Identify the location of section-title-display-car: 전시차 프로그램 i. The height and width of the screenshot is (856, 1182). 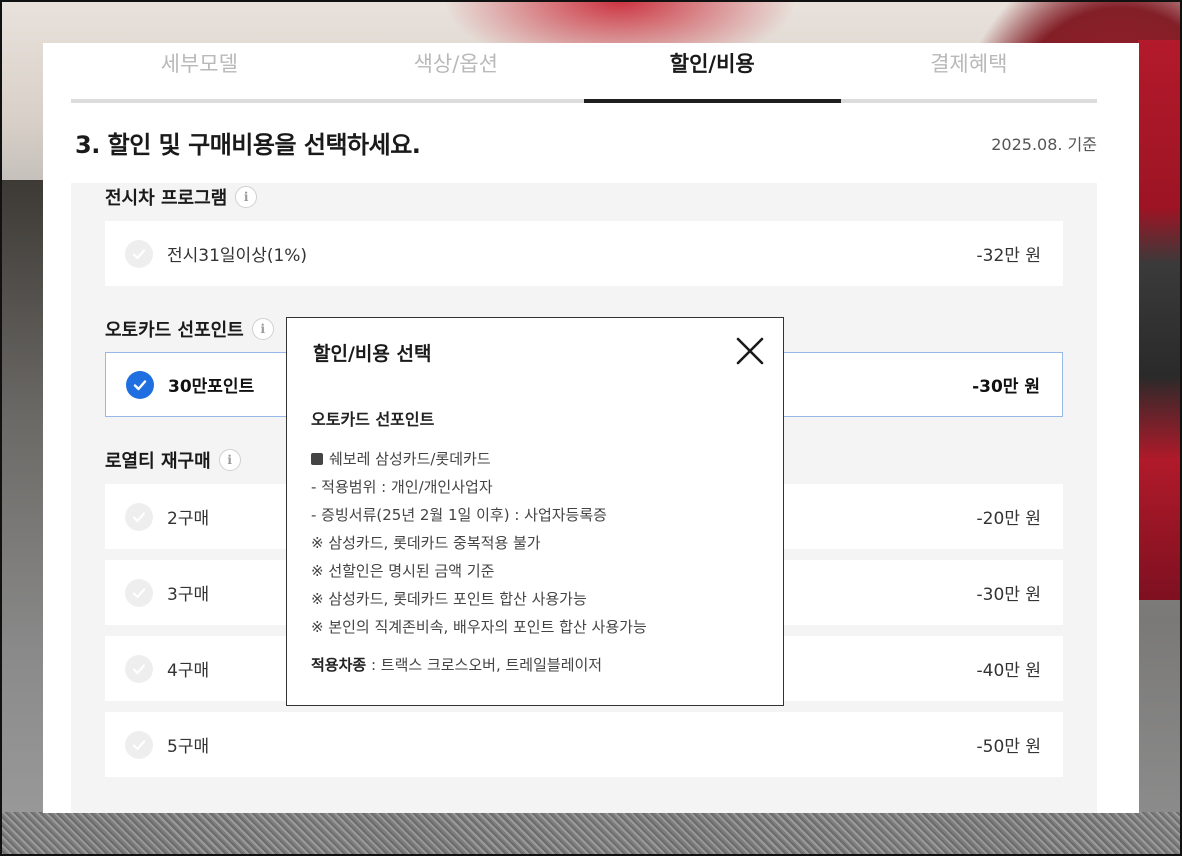
(181, 197).